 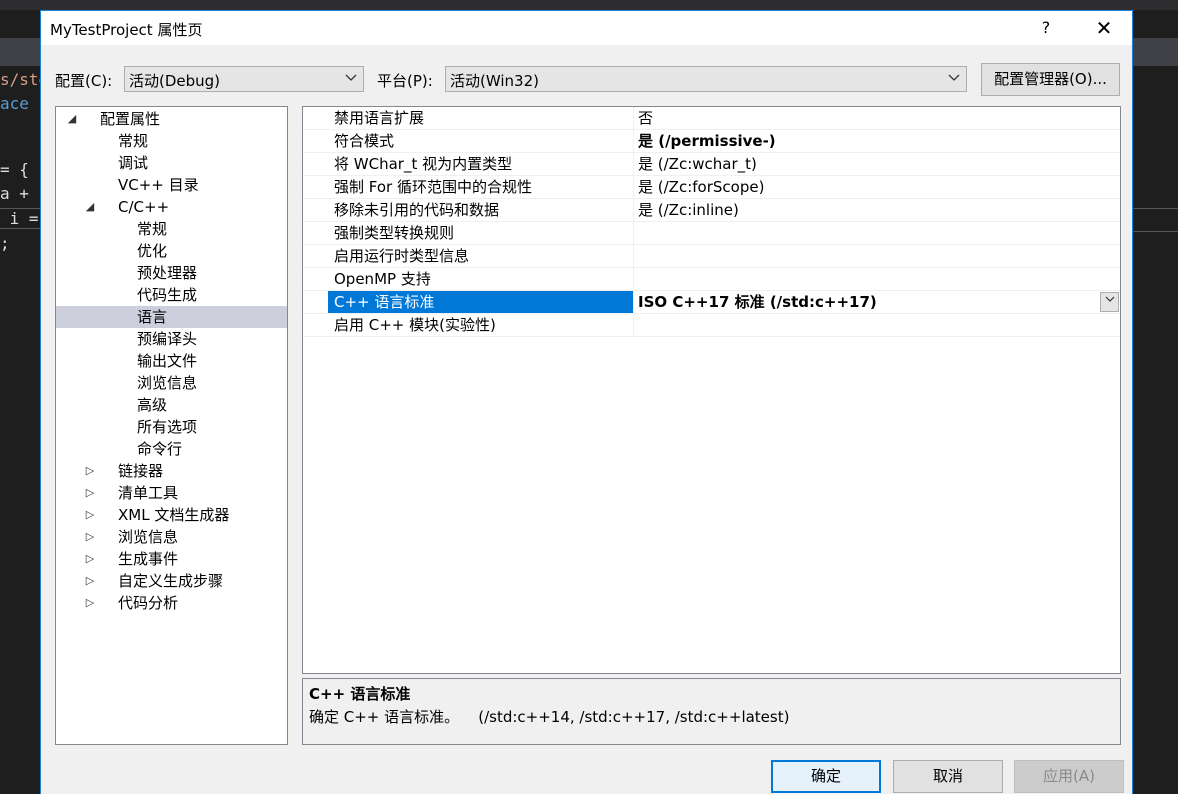 I want to click on tree-item: ▷ 代码分析, so click(x=171, y=603).